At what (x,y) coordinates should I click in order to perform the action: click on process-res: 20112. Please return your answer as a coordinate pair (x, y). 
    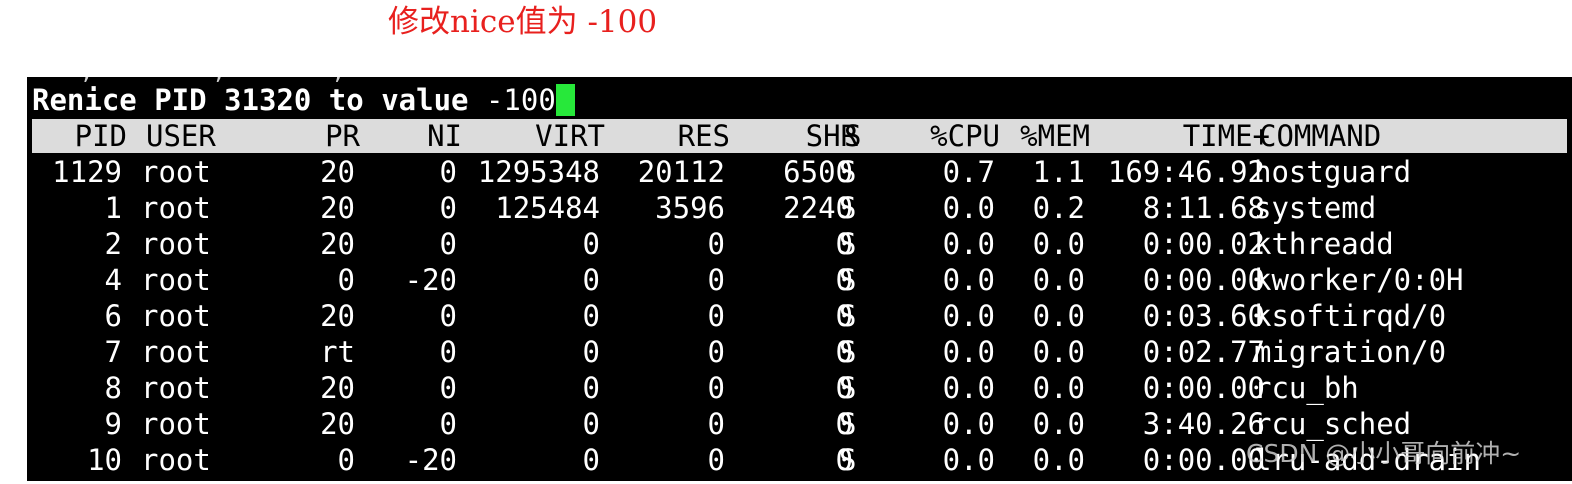
    Looking at the image, I should click on (681, 172).